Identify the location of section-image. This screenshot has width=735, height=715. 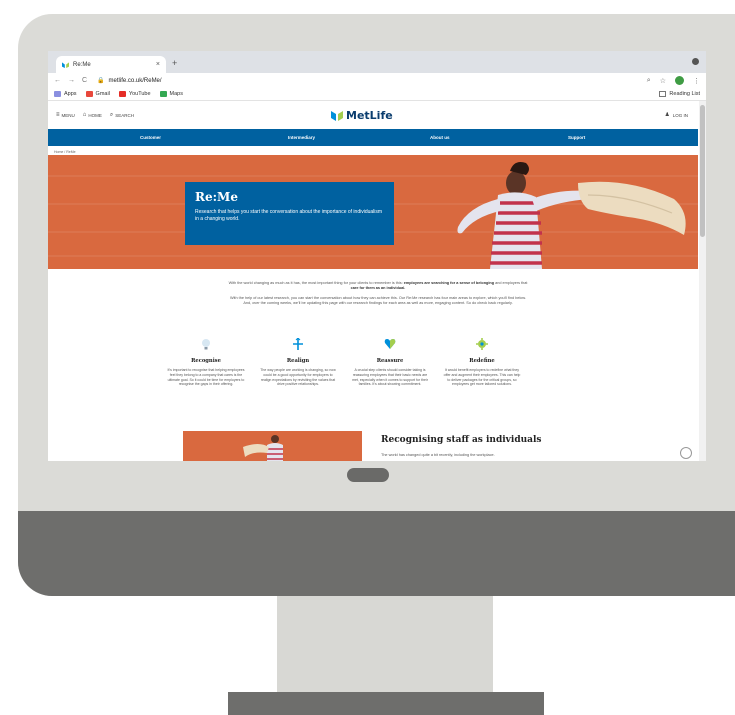
(272, 446).